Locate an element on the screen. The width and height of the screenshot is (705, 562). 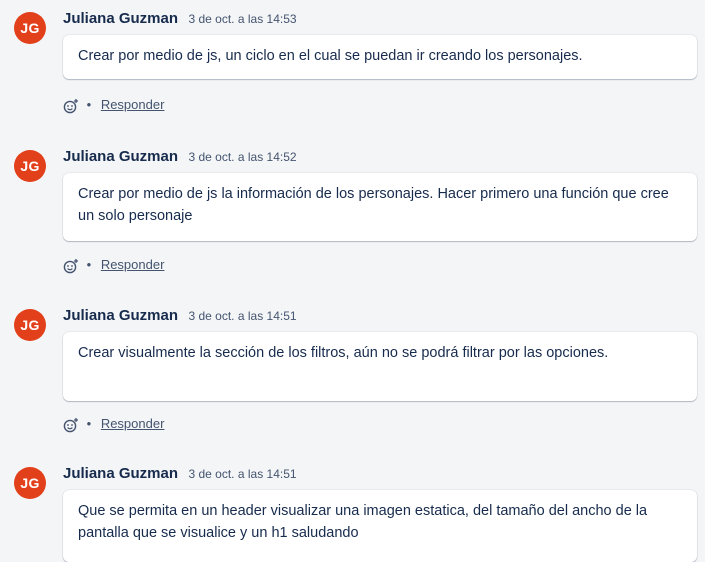
timestamp: 3 de oct. a las 14:52 is located at coordinates (242, 157).